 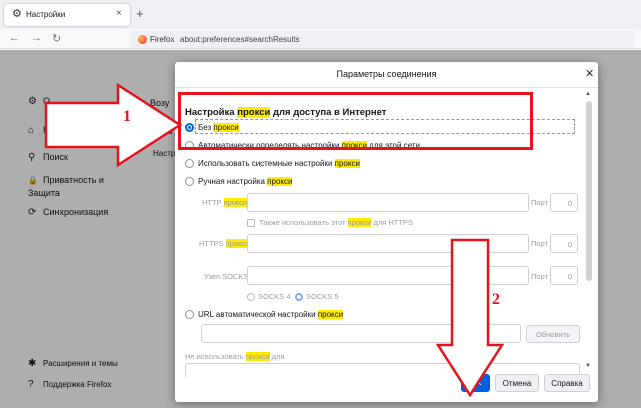 I want to click on radio-selected-icon, so click(x=299, y=297).